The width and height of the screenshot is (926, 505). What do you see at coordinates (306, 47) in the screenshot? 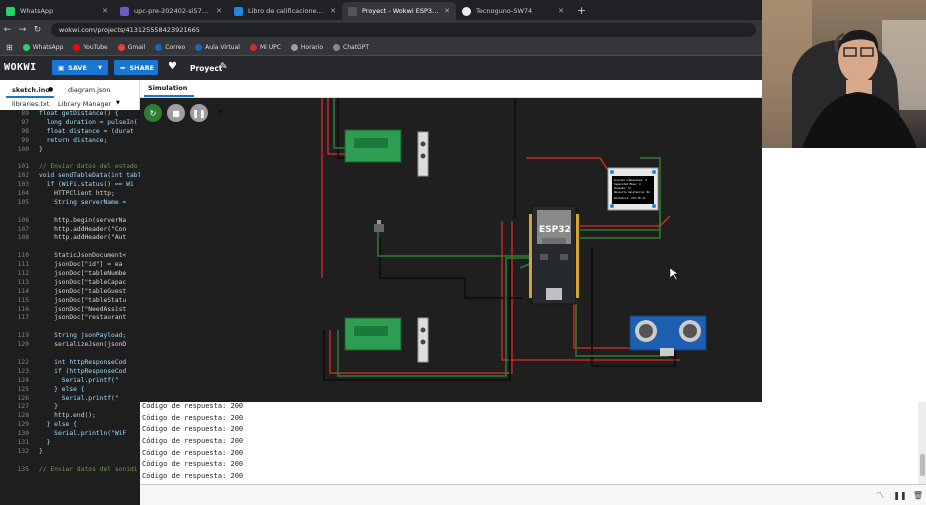
I see `bookmark-item: Horario` at bounding box center [306, 47].